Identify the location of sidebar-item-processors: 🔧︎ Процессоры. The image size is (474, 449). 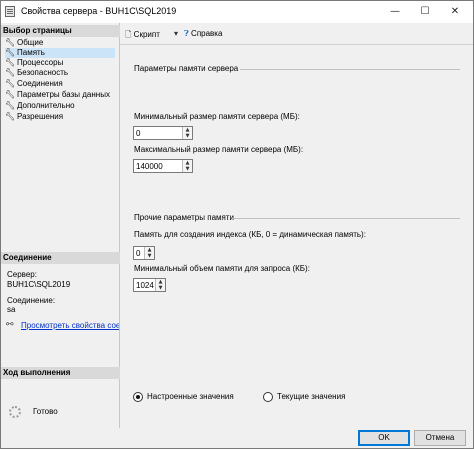
(60, 63).